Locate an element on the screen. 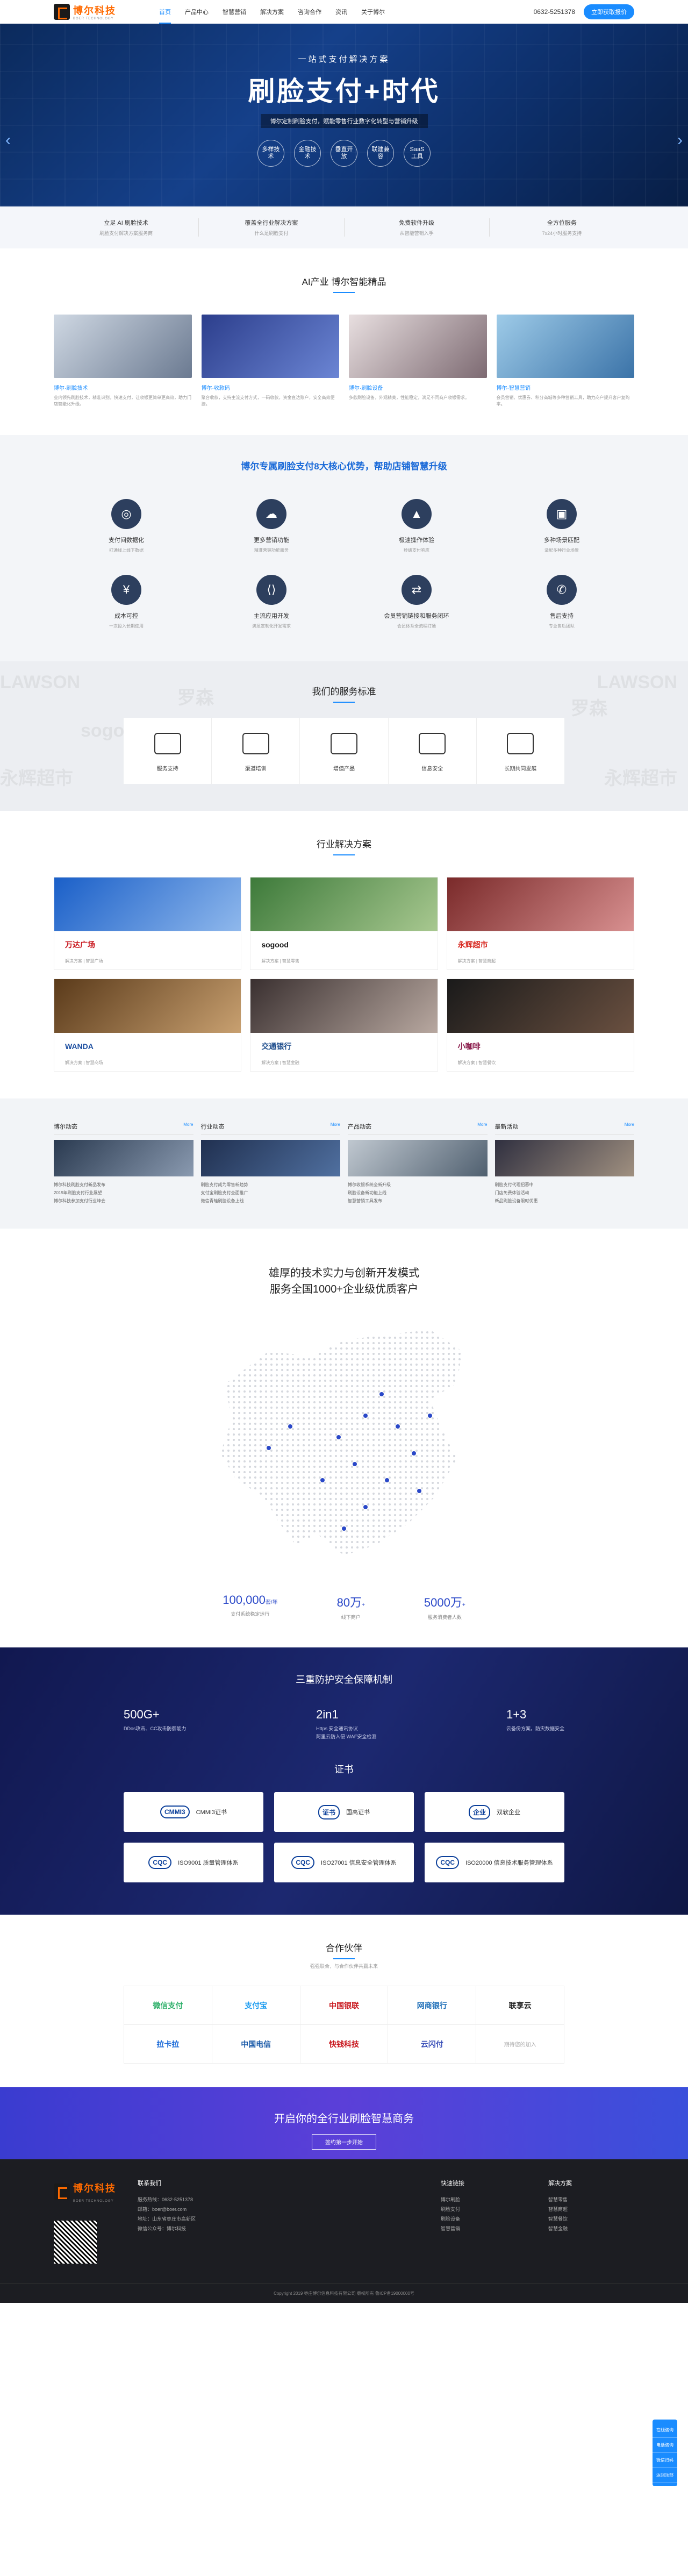 The width and height of the screenshot is (688, 2576). news-item: 刷脸设备新功能上线 is located at coordinates (418, 1193).